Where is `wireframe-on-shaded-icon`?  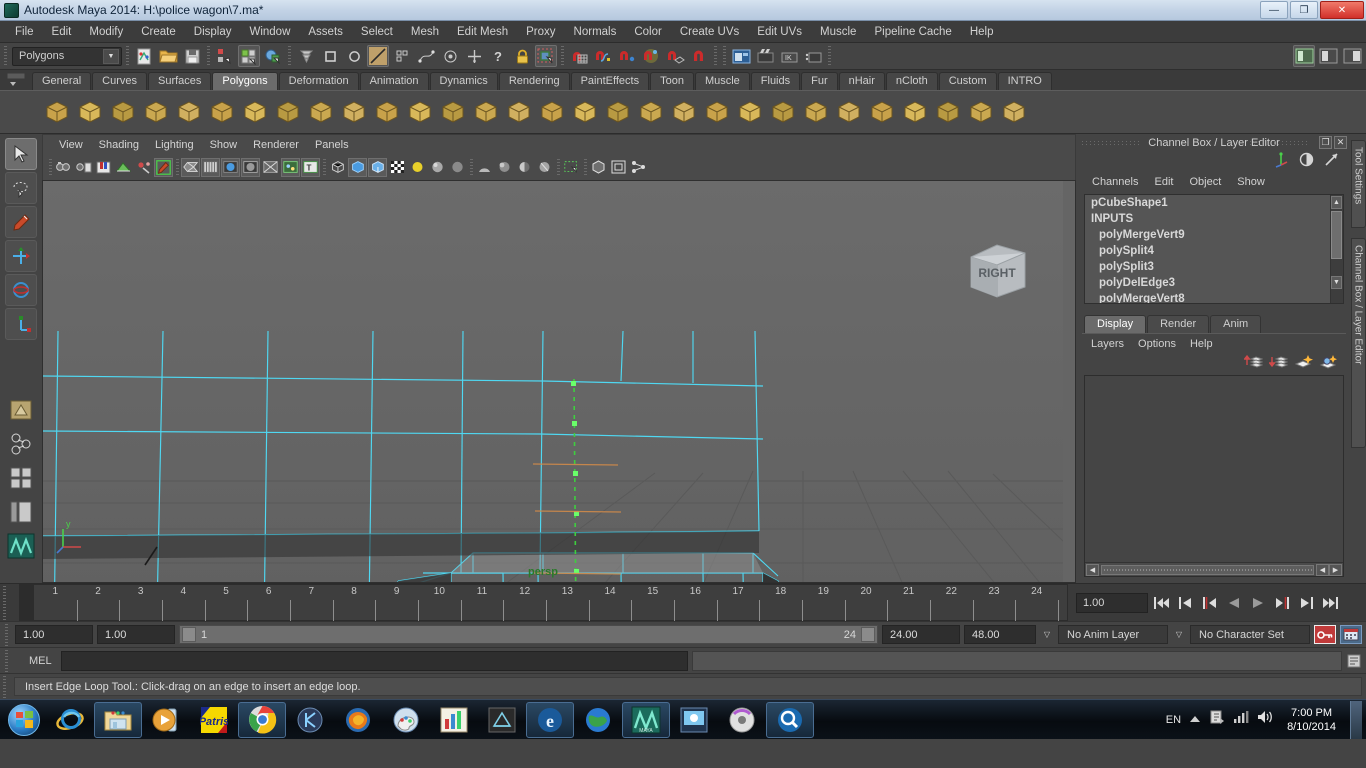
wireframe-on-shaded-icon is located at coordinates (270, 167).